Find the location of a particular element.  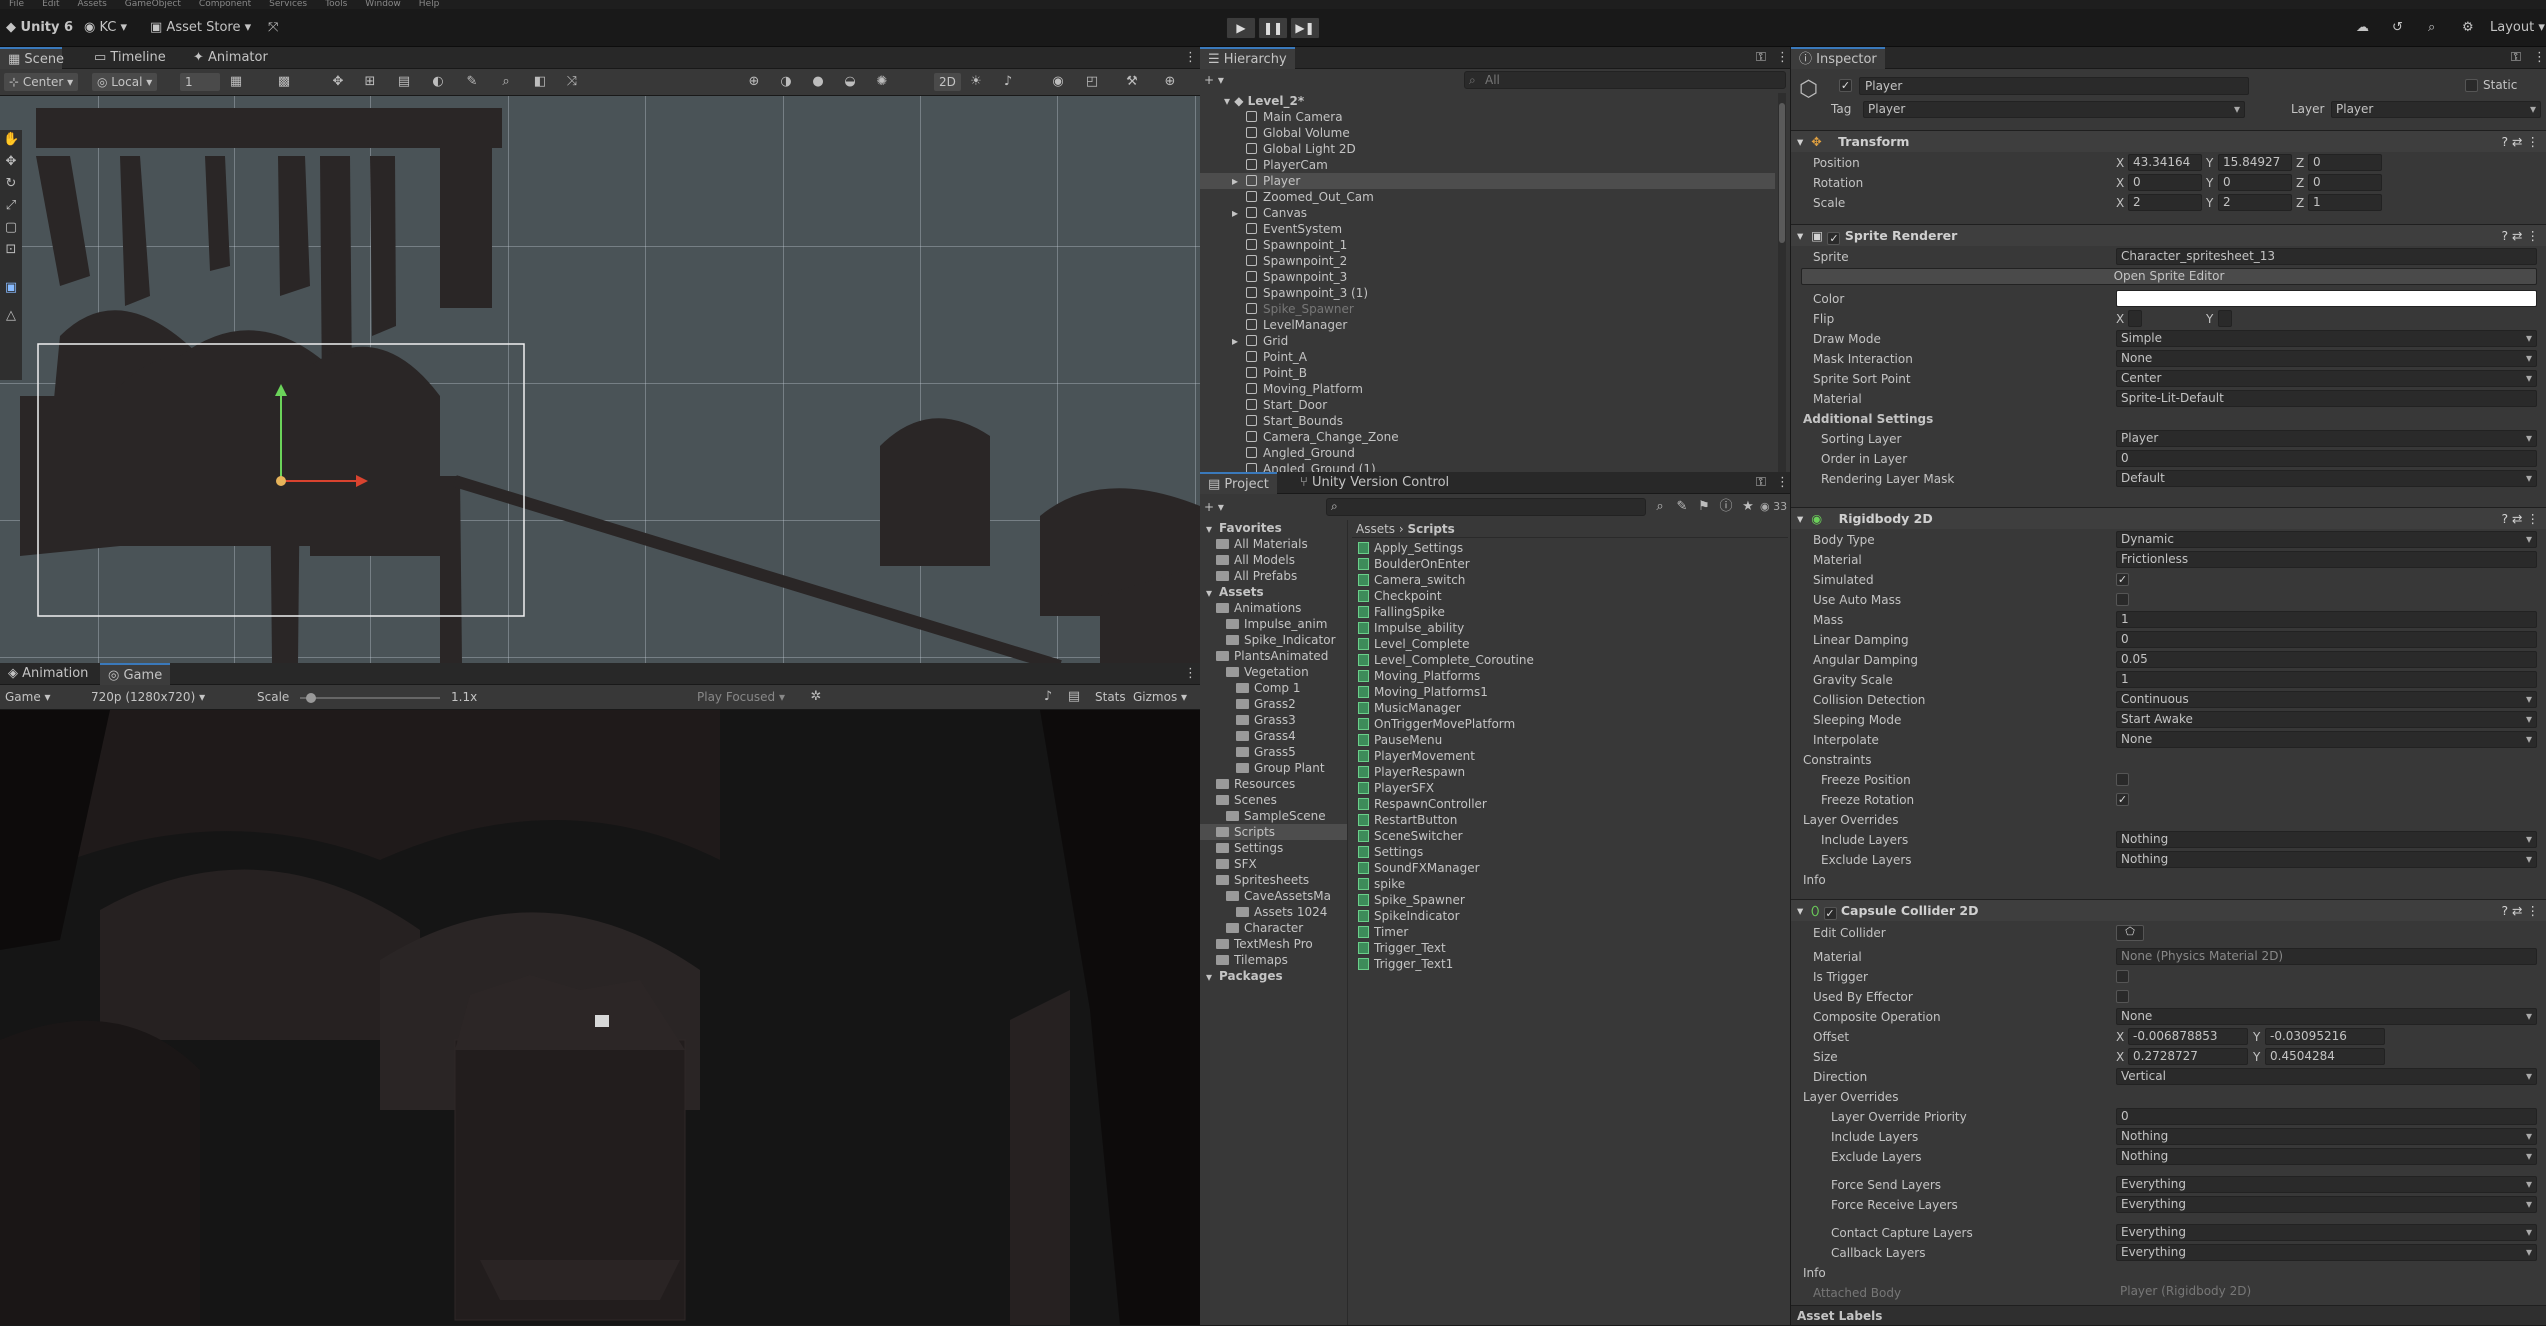

snap-input: 1 is located at coordinates (200, 82).